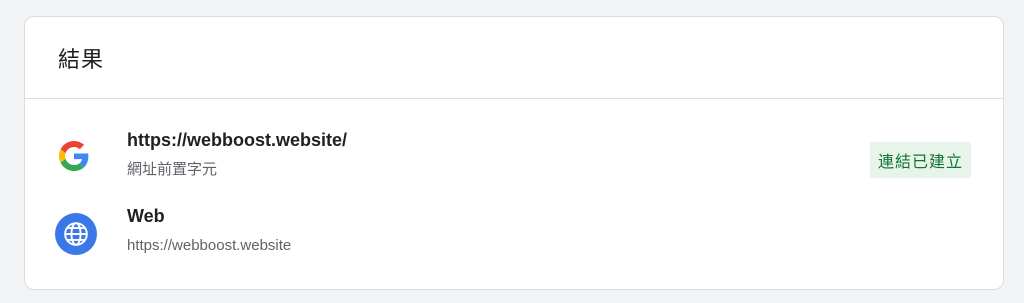 The image size is (1024, 303). What do you see at coordinates (74, 156) in the screenshot?
I see `google-icon` at bounding box center [74, 156].